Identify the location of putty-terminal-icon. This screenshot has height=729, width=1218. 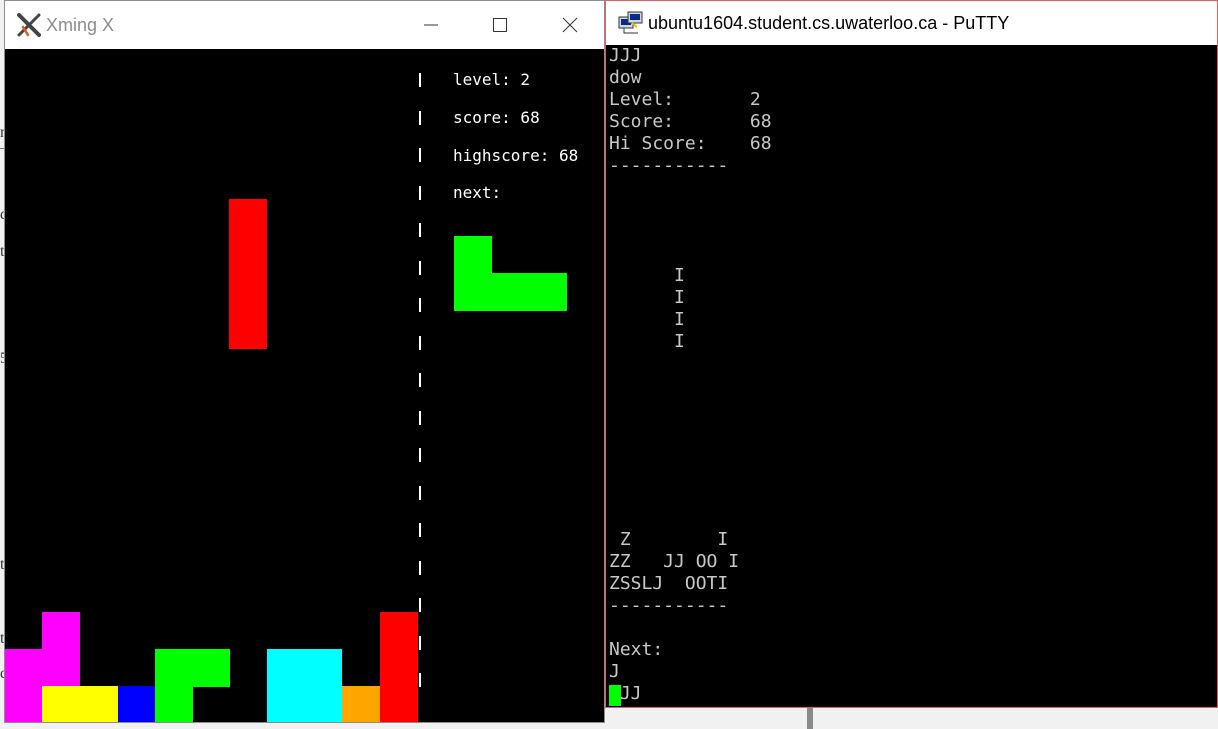
(630, 22).